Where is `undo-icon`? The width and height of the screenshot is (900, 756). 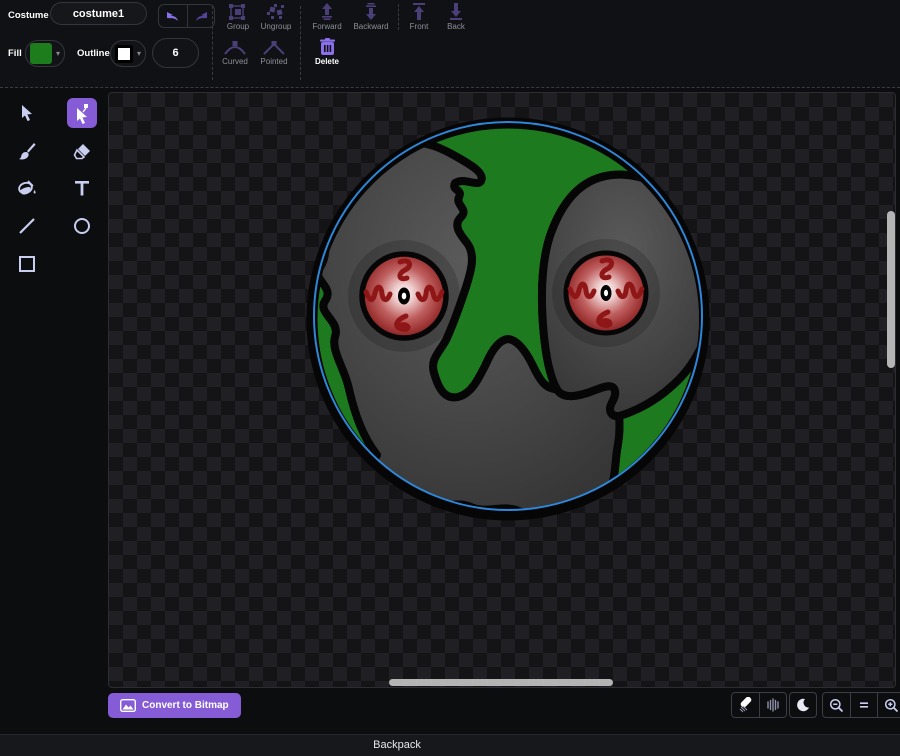 undo-icon is located at coordinates (172, 16).